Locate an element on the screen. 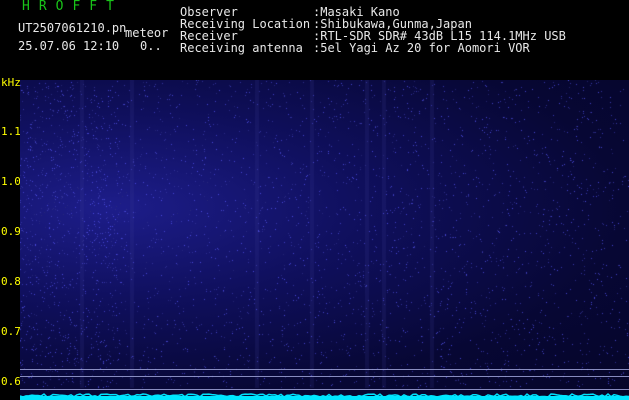  mode-label: meteor is located at coordinates (147, 33).